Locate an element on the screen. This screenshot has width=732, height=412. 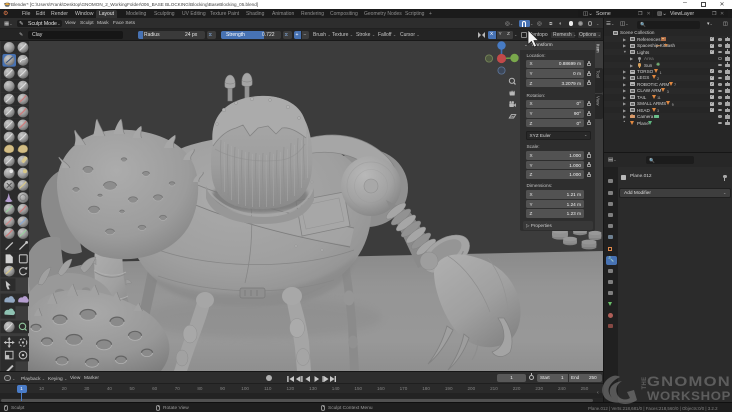
svg-text: GNOMON is located at coordinates (689, 381).